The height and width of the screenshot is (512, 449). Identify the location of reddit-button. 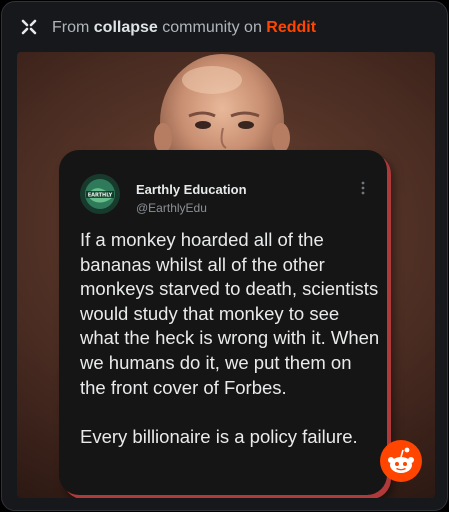
(401, 461).